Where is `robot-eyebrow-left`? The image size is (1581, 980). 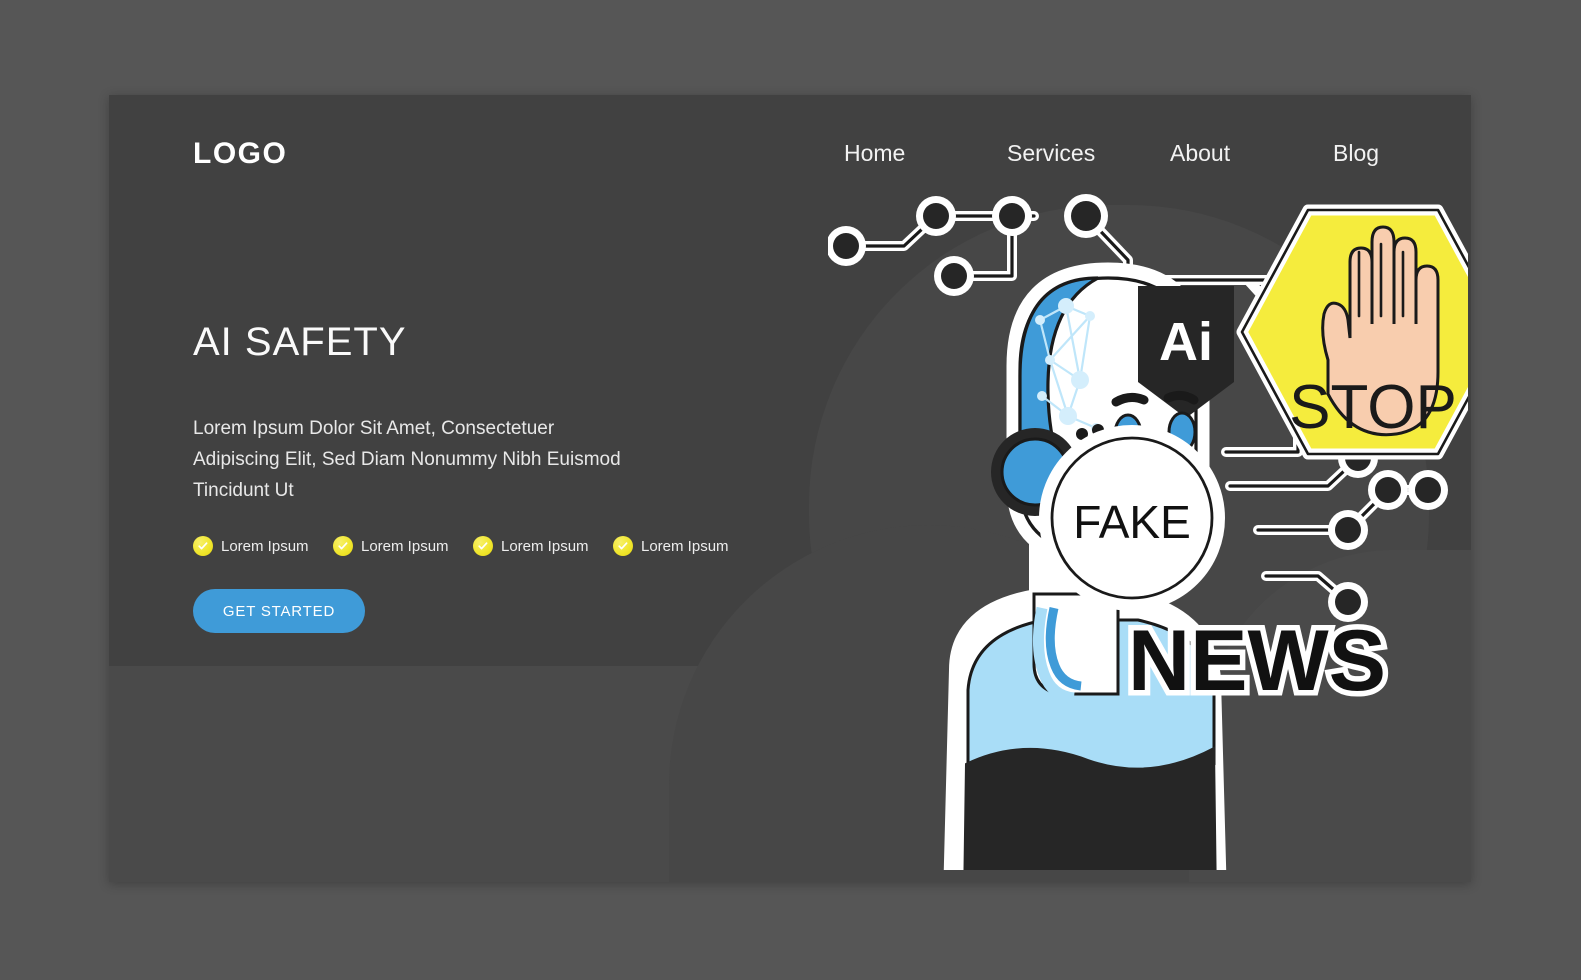 robot-eyebrow-left is located at coordinates (1130, 399).